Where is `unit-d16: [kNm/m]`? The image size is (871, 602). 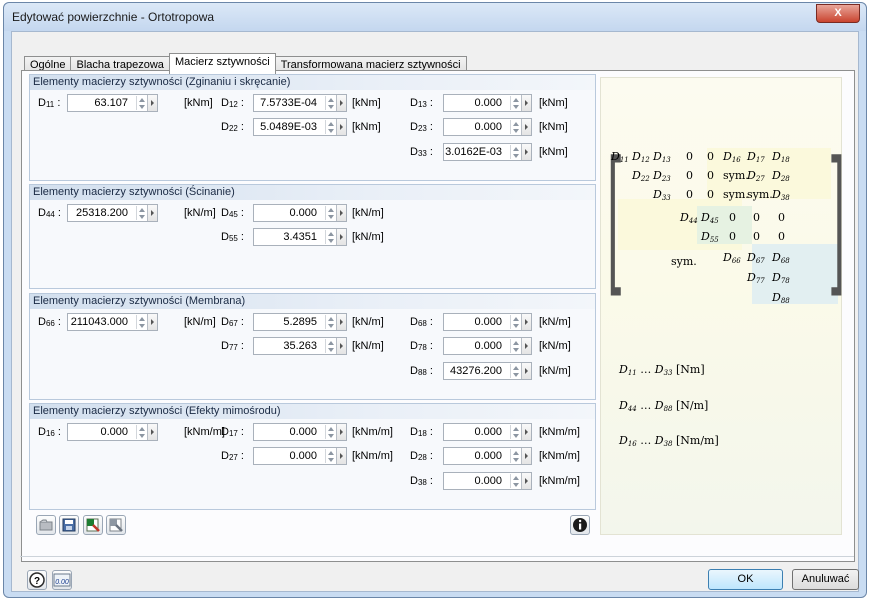 unit-d16: [kNm/m] is located at coordinates (204, 432).